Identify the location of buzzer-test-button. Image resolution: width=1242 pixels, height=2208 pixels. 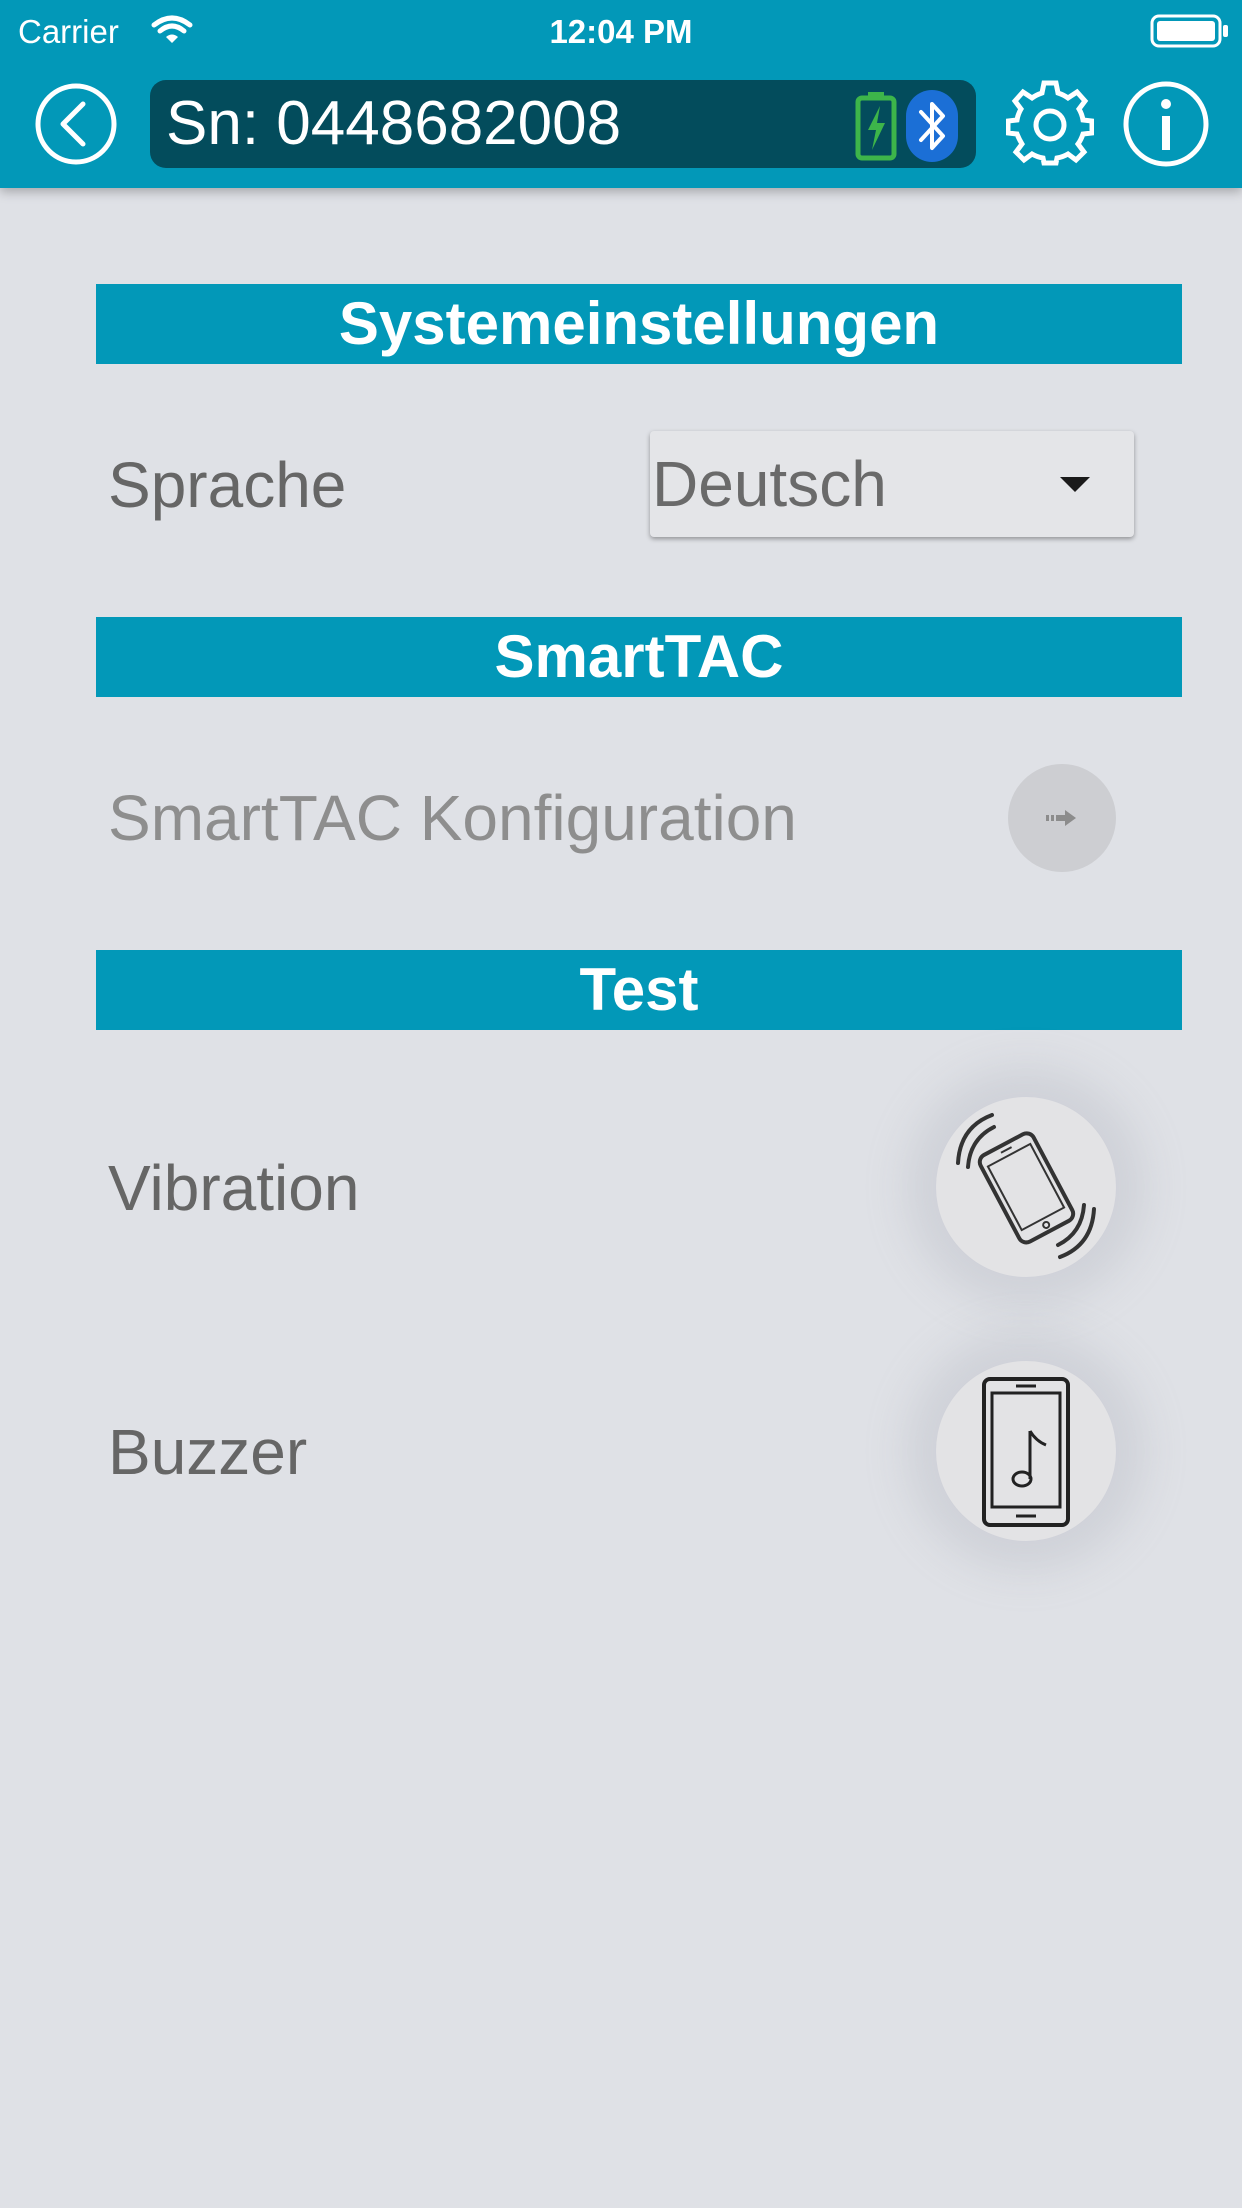
(1026, 1451).